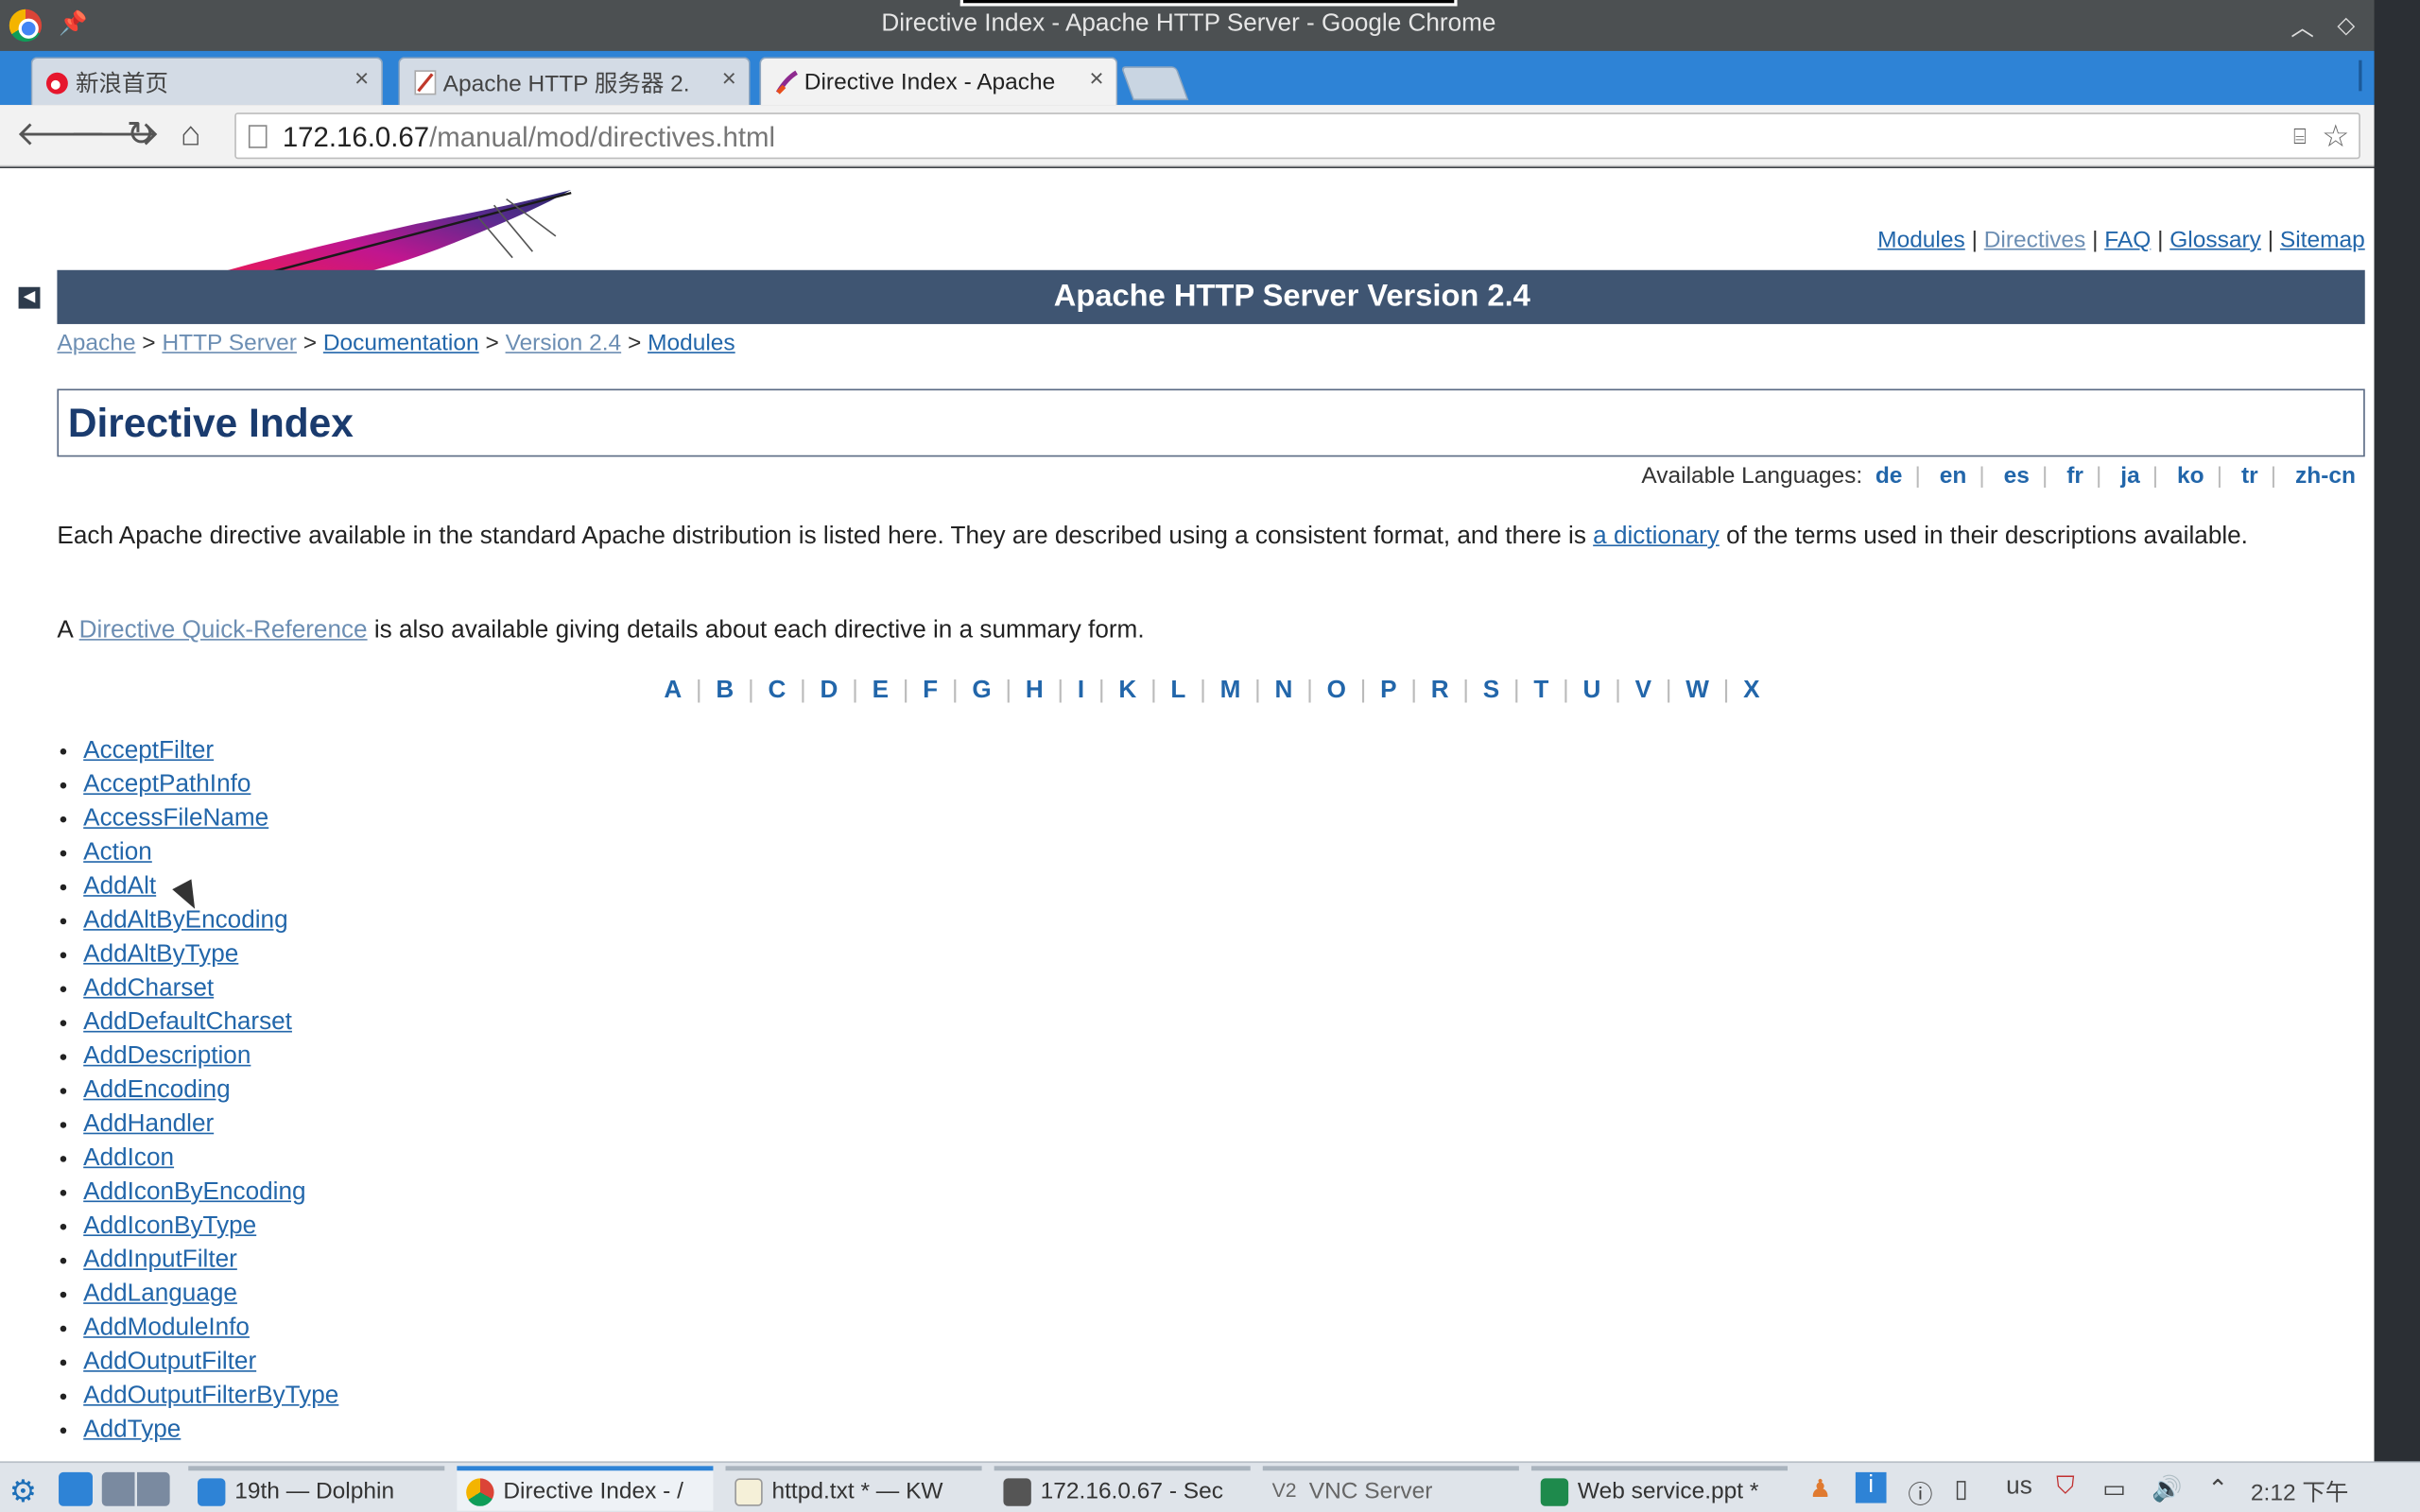 The width and height of the screenshot is (2420, 1512). What do you see at coordinates (160, 1259) in the screenshot?
I see `directive-link: AddInputFilter` at bounding box center [160, 1259].